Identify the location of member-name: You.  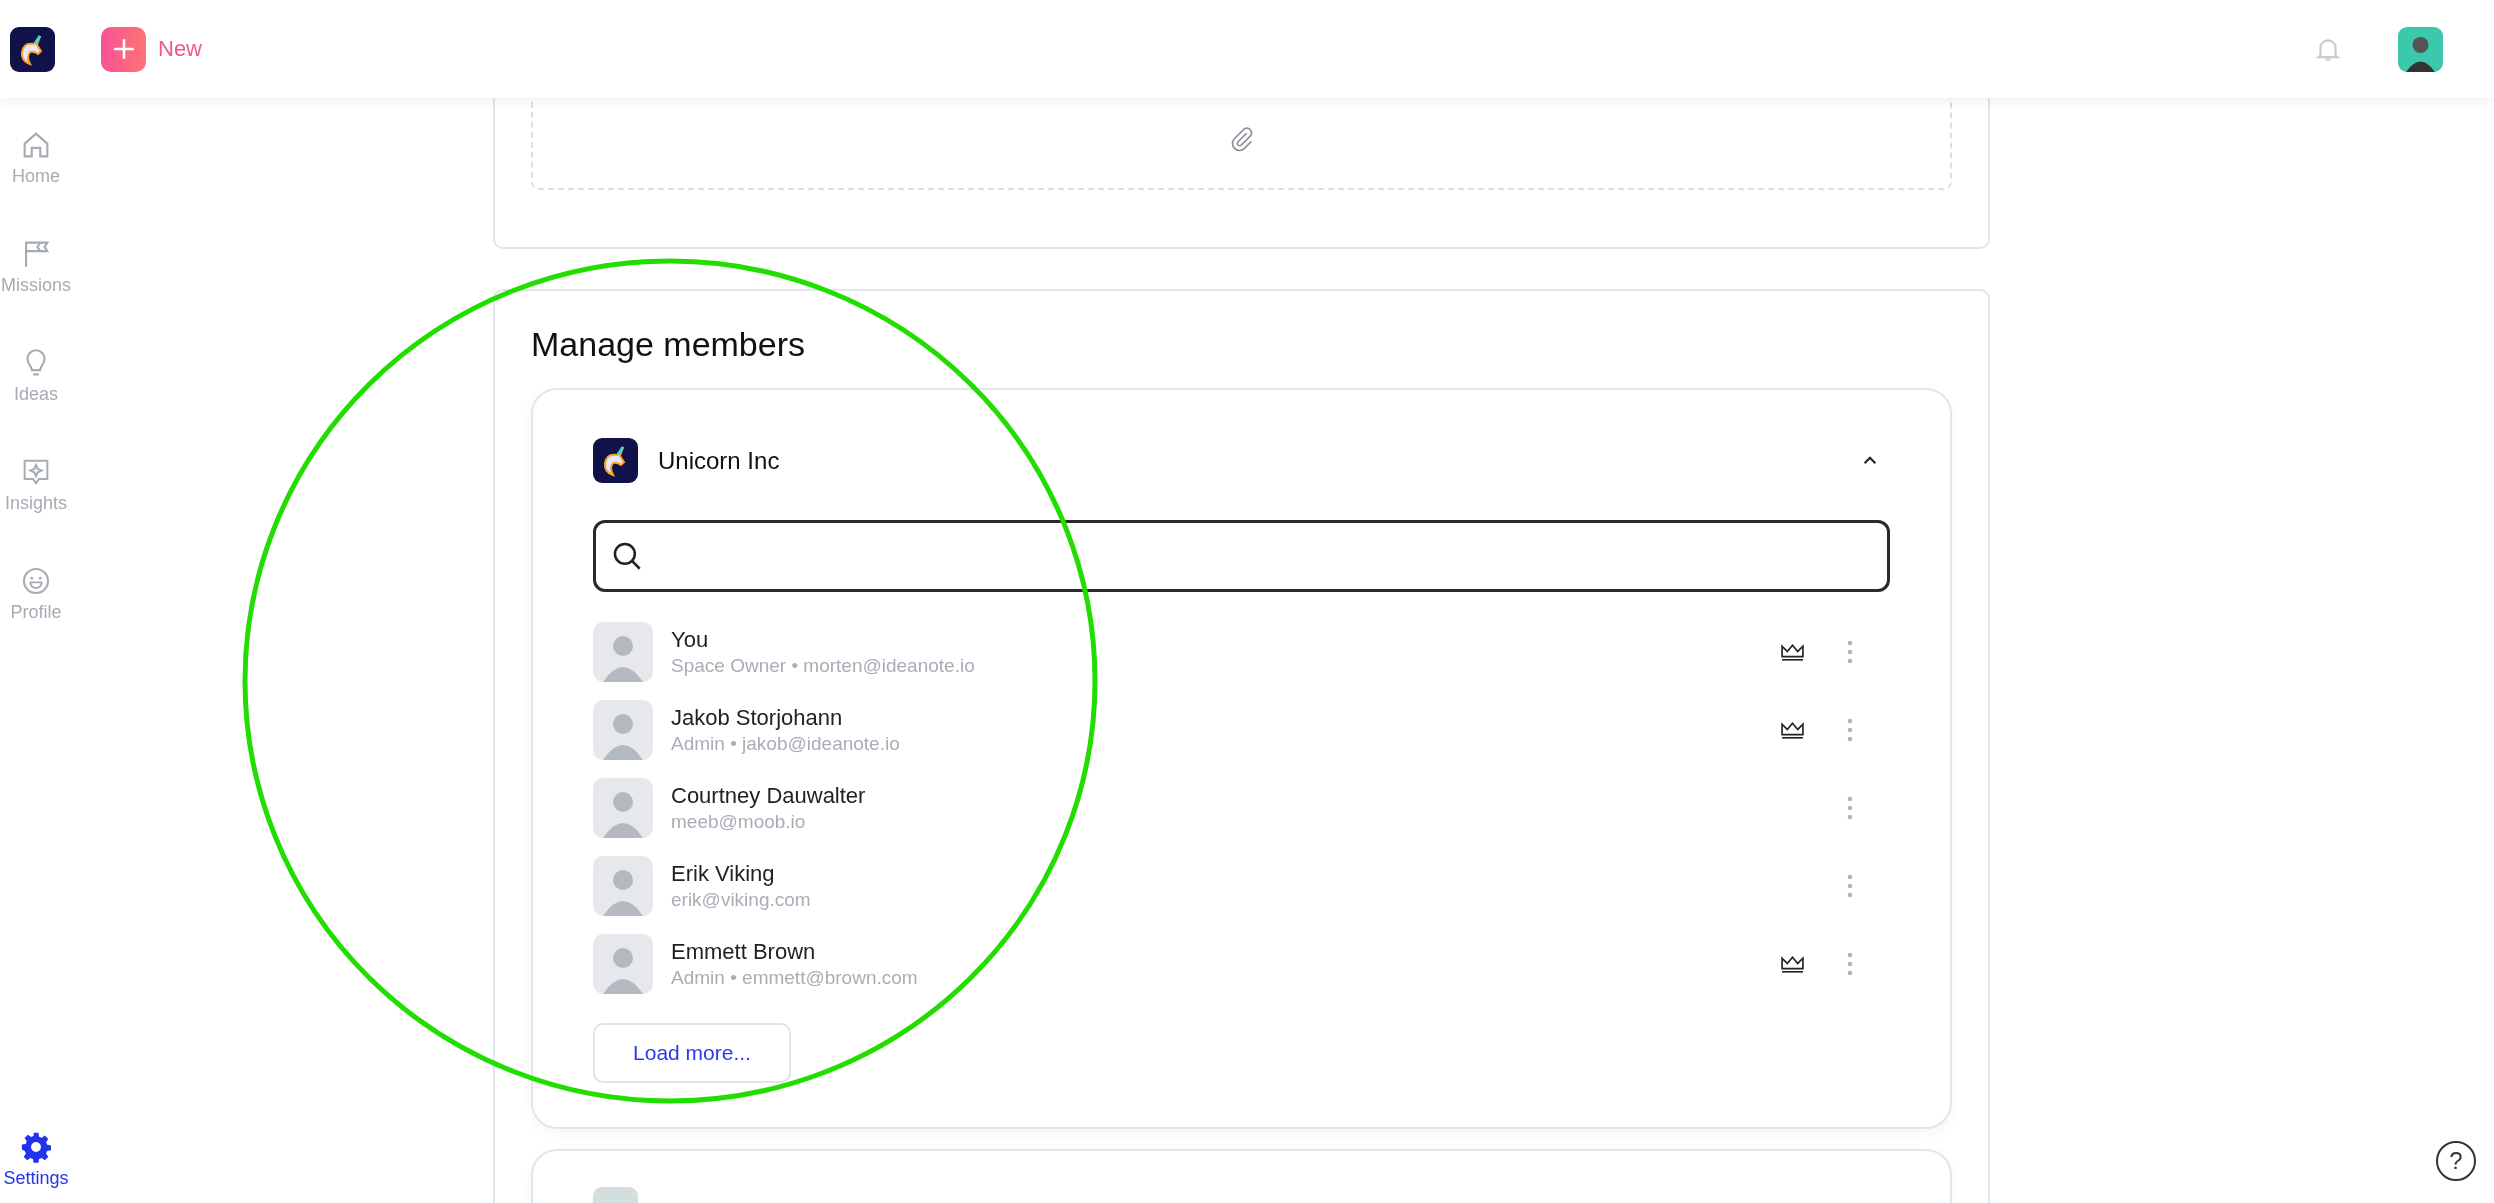
(690, 640).